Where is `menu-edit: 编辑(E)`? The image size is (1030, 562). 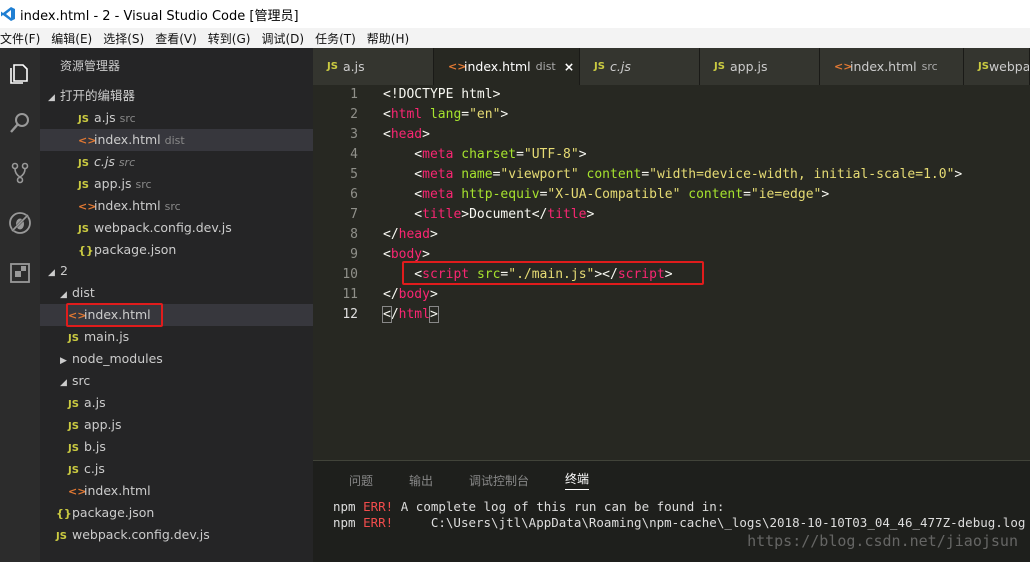
menu-edit: 编辑(E) is located at coordinates (71, 38).